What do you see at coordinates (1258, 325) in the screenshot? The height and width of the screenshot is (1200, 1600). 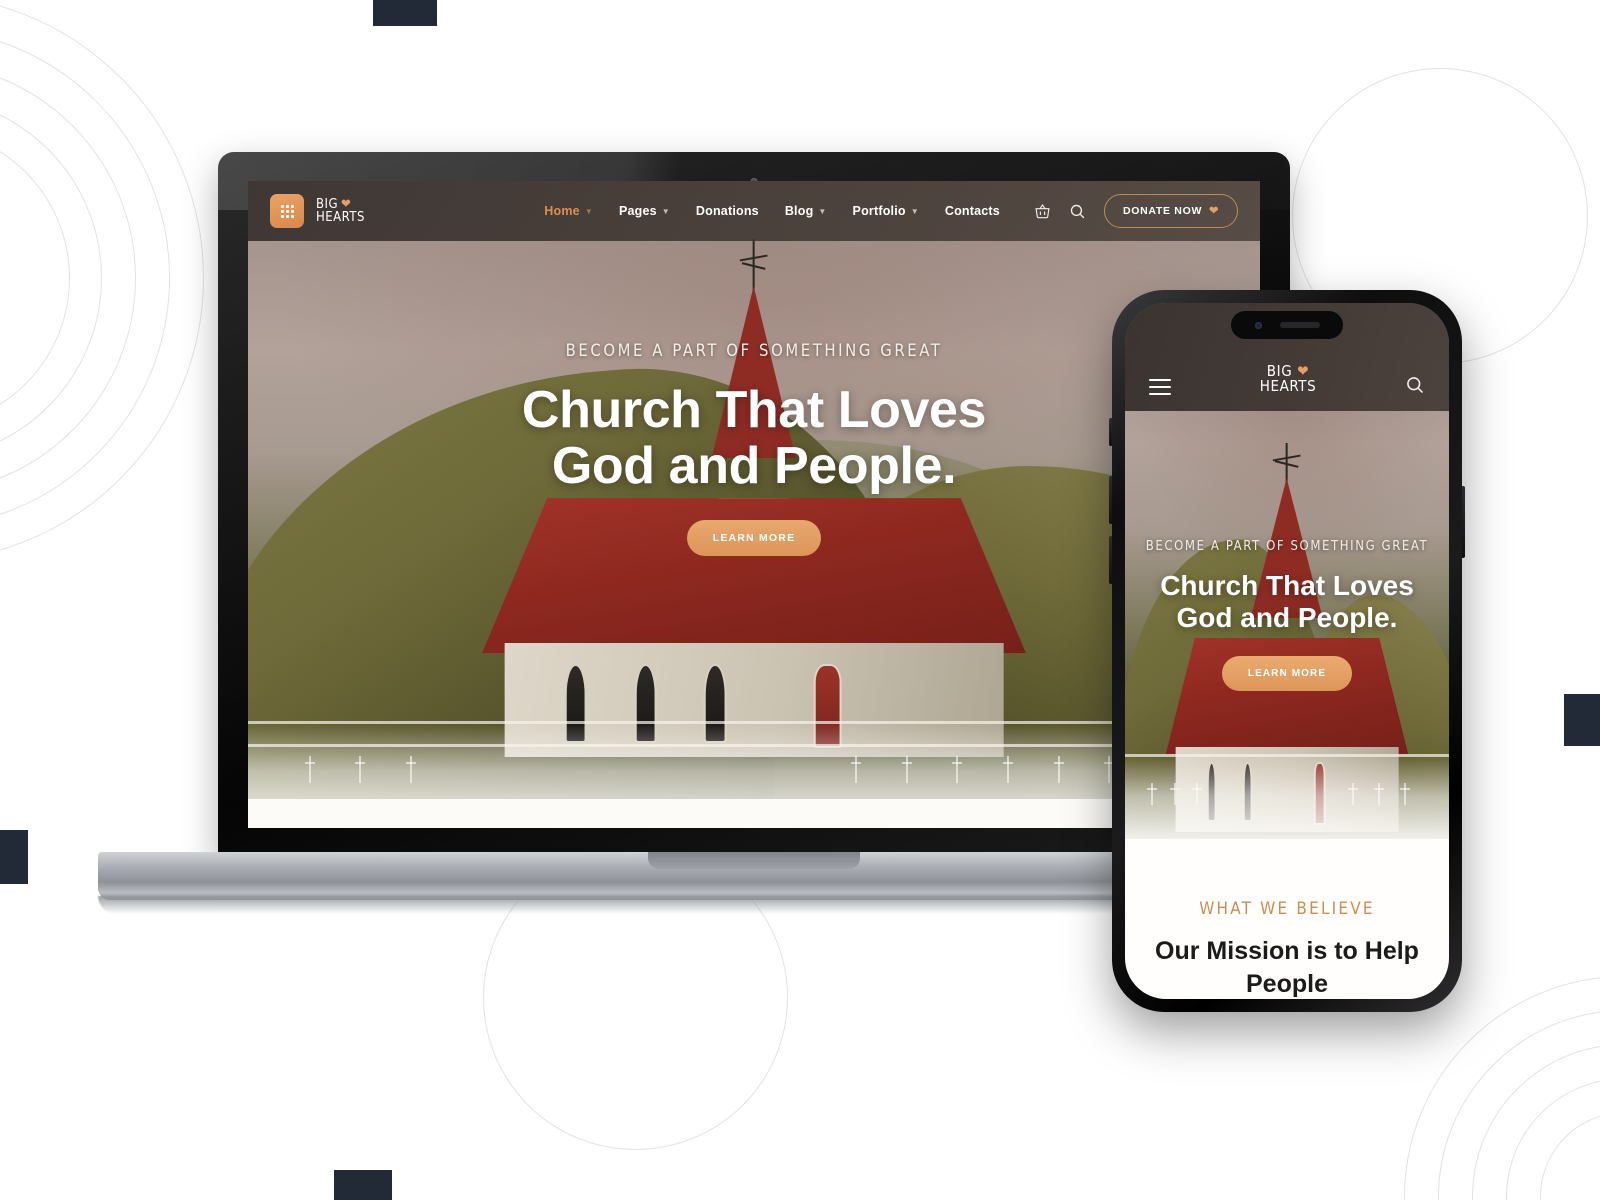 I see `front-camera-icon` at bounding box center [1258, 325].